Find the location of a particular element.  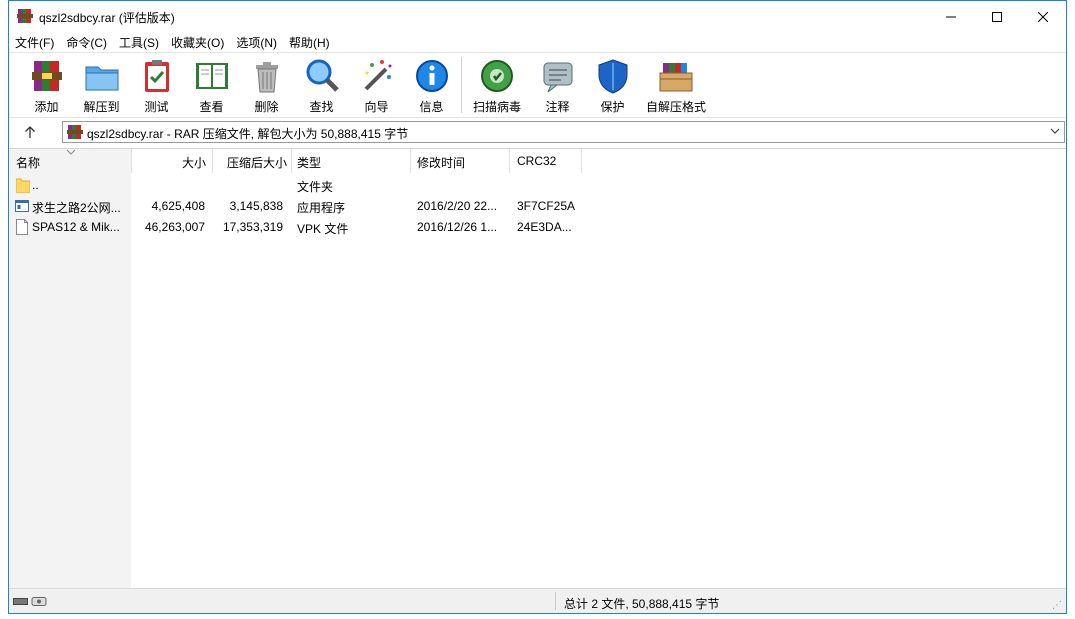

magic-wand-icon is located at coordinates (377, 75).